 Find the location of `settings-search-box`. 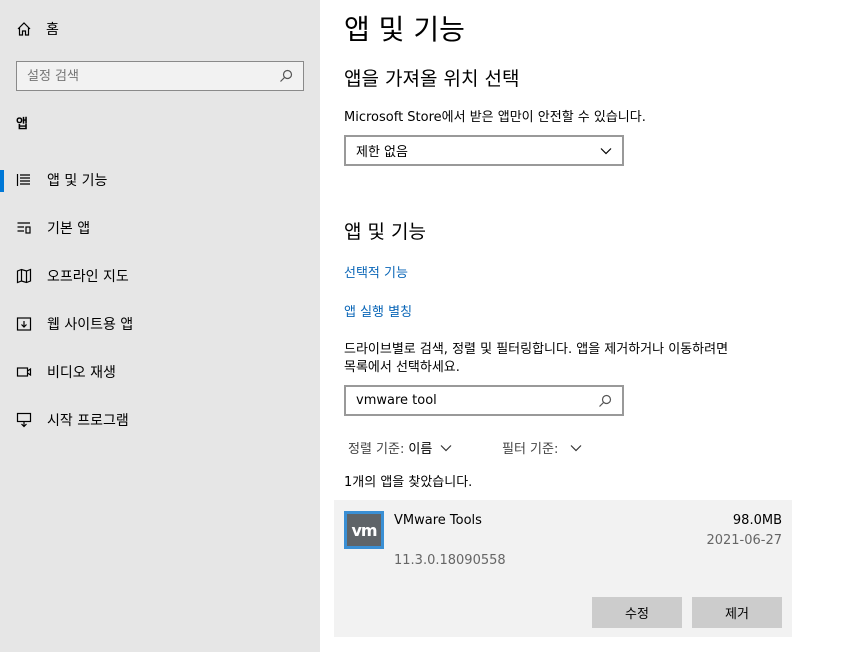

settings-search-box is located at coordinates (160, 76).